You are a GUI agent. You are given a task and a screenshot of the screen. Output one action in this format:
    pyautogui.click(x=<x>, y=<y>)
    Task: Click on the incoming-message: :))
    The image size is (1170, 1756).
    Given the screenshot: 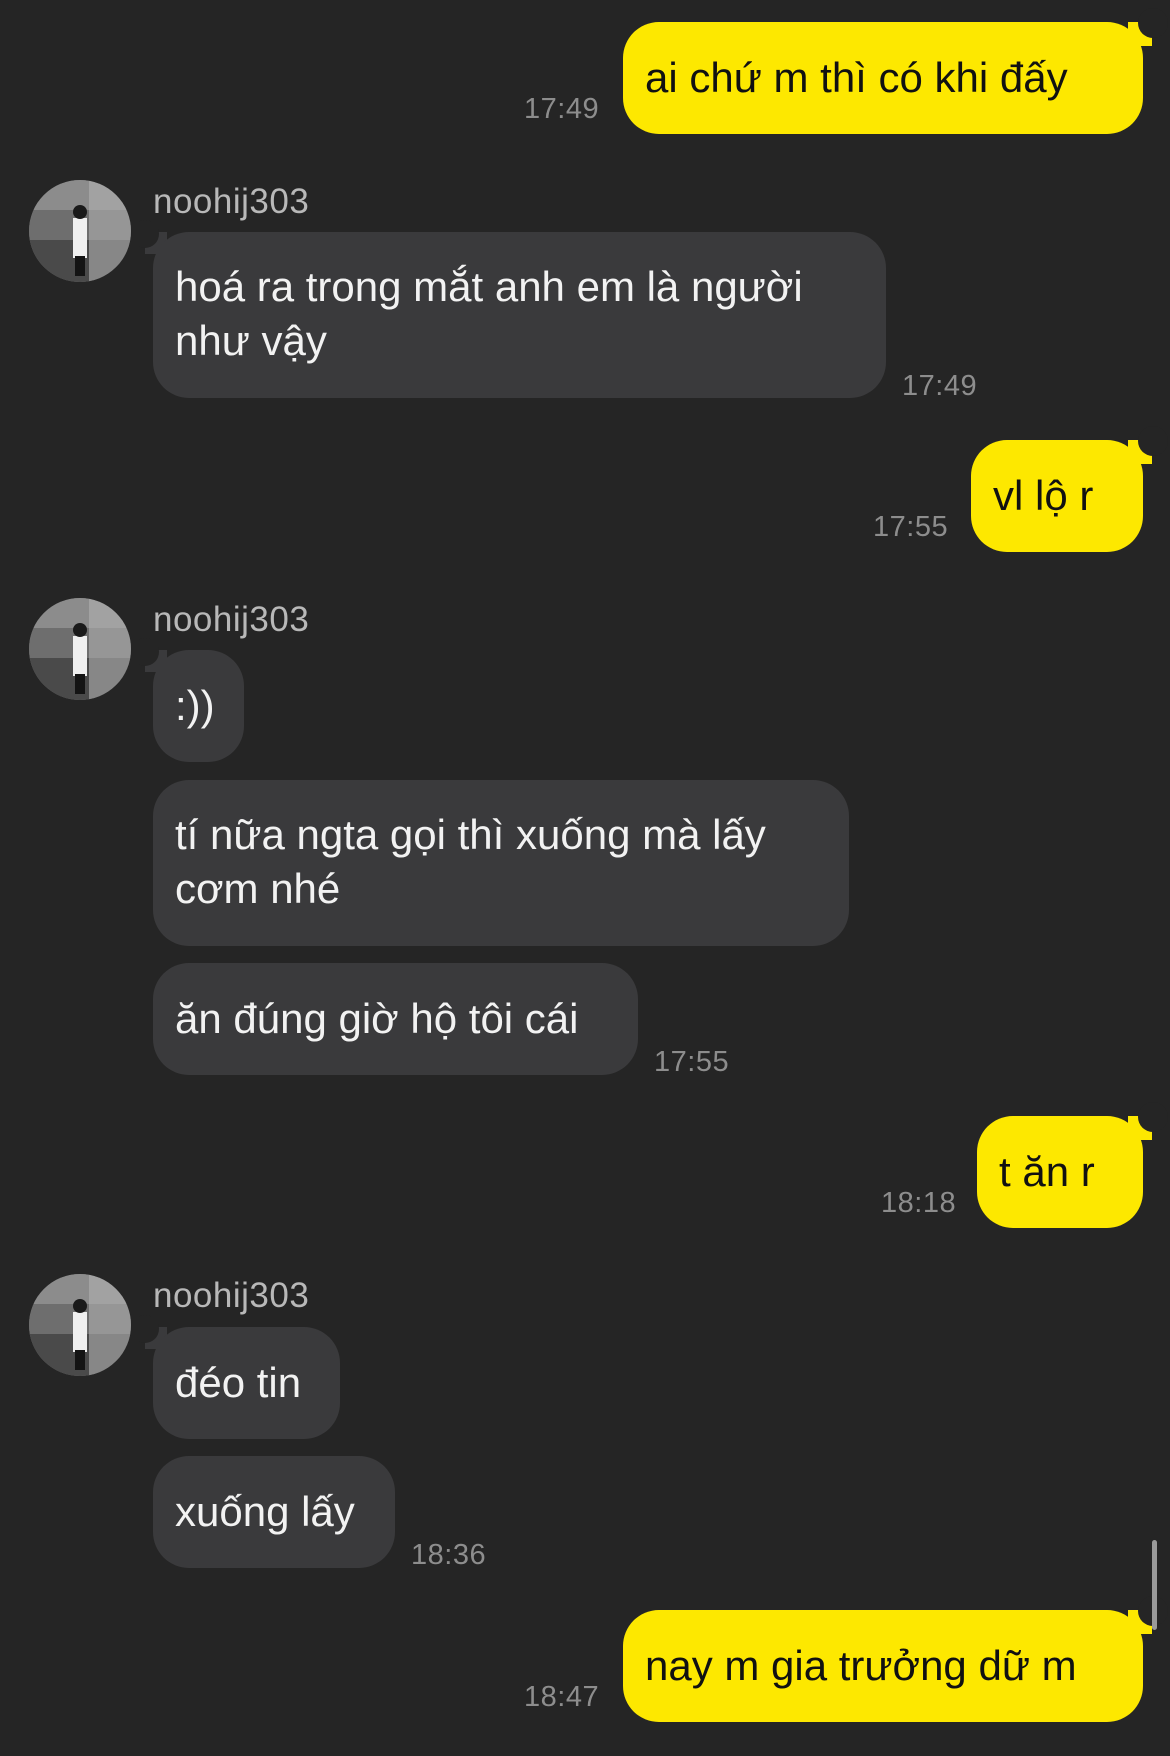 What is the action you would take?
    pyautogui.click(x=198, y=706)
    